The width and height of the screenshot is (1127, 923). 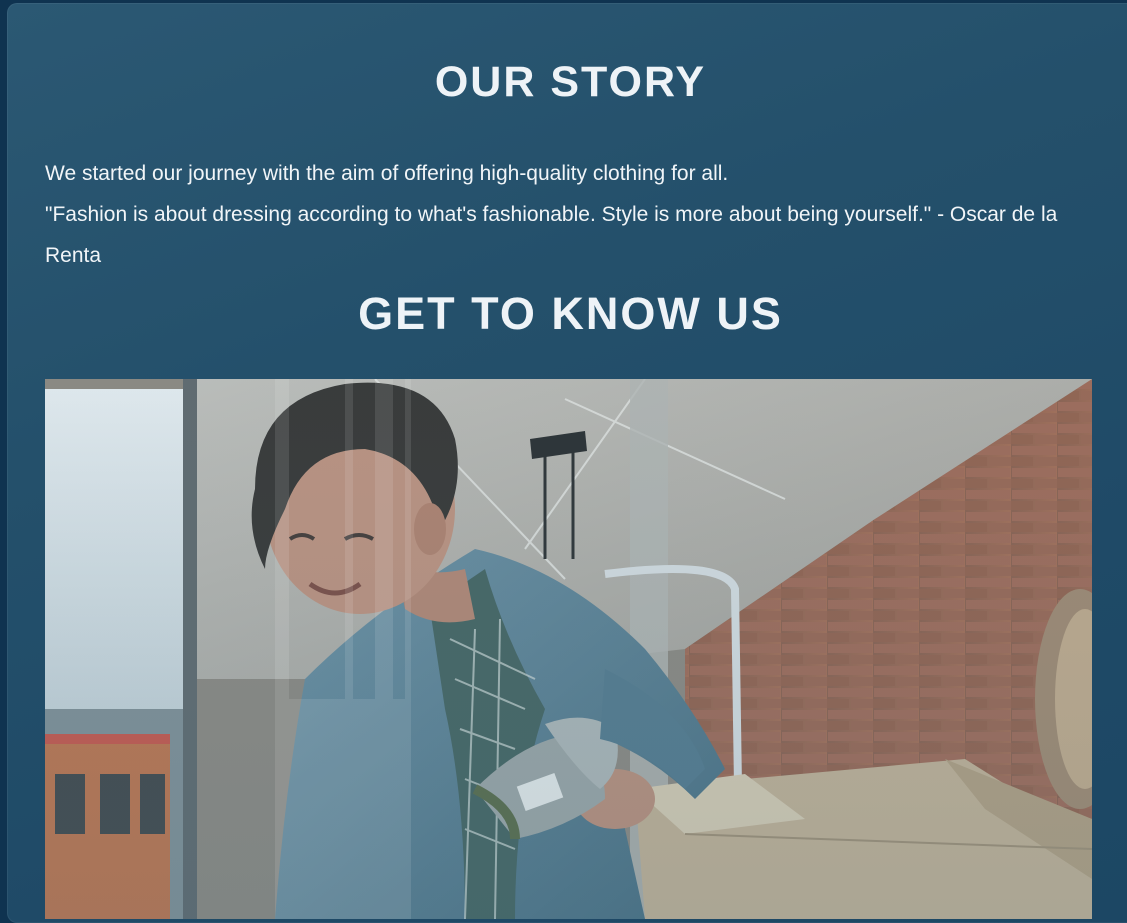 What do you see at coordinates (570, 313) in the screenshot?
I see `get-to-know-us-heading: GET TO KNOW US` at bounding box center [570, 313].